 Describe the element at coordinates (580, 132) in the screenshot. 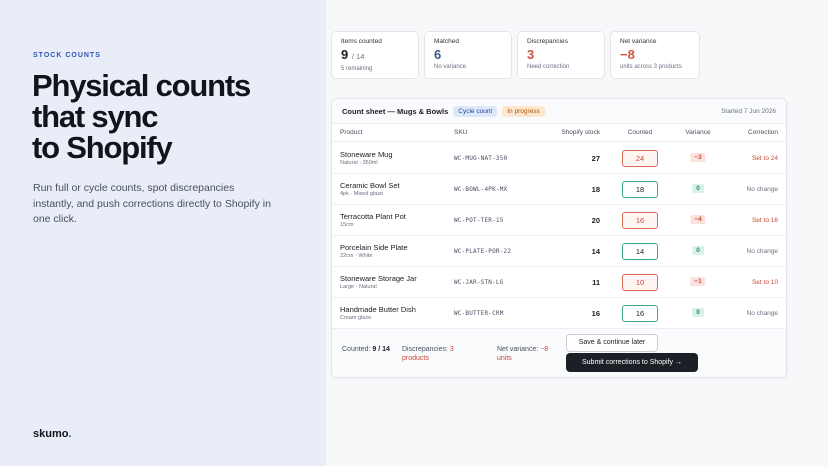

I see `col-shopify-stock: Shopify stock` at that location.